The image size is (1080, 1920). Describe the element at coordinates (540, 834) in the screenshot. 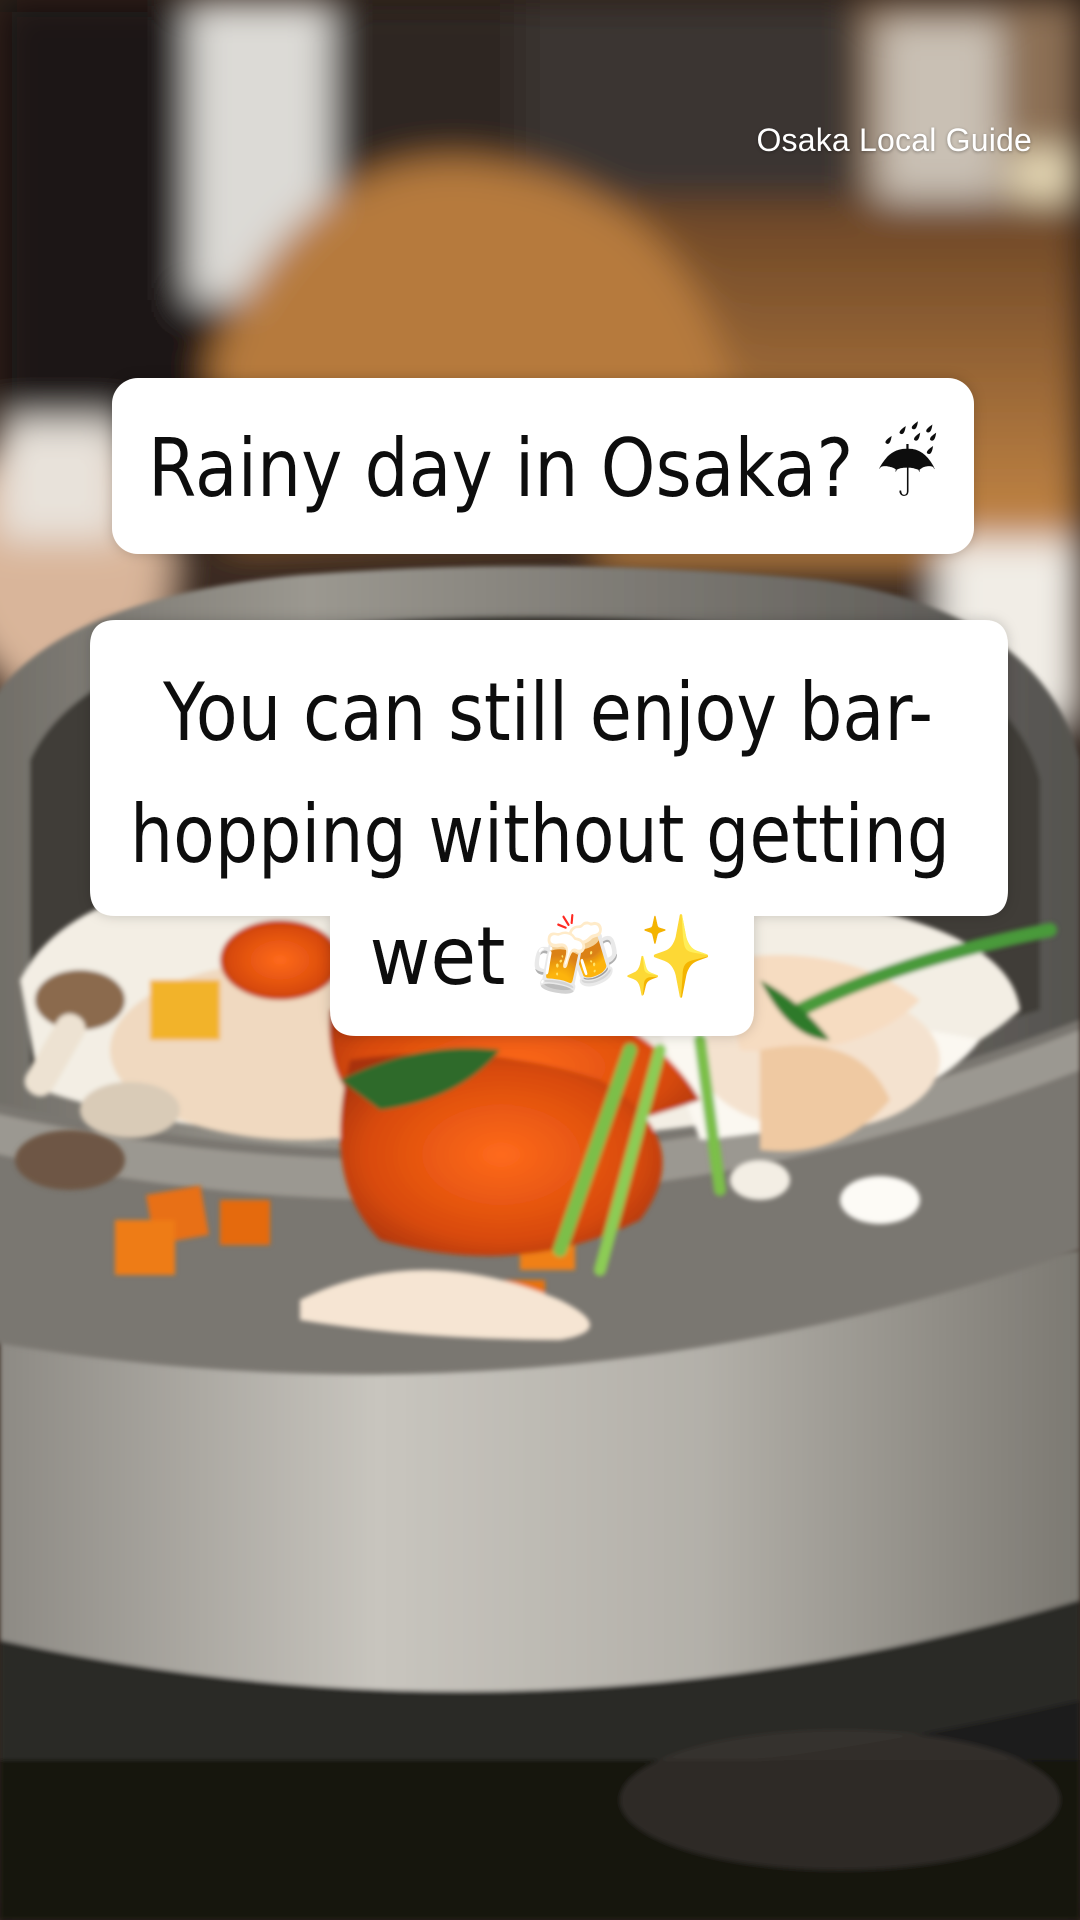

I see `caption-2-line-2: hopping without getting` at that location.